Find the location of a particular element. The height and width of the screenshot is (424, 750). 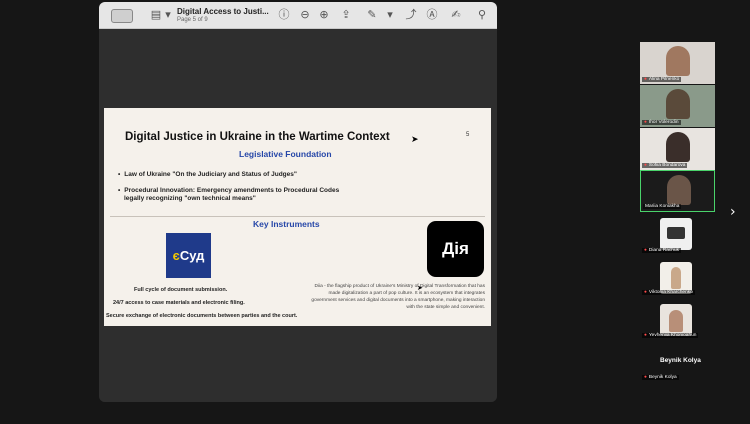

signature-icon: ✍ is located at coordinates (456, 15).